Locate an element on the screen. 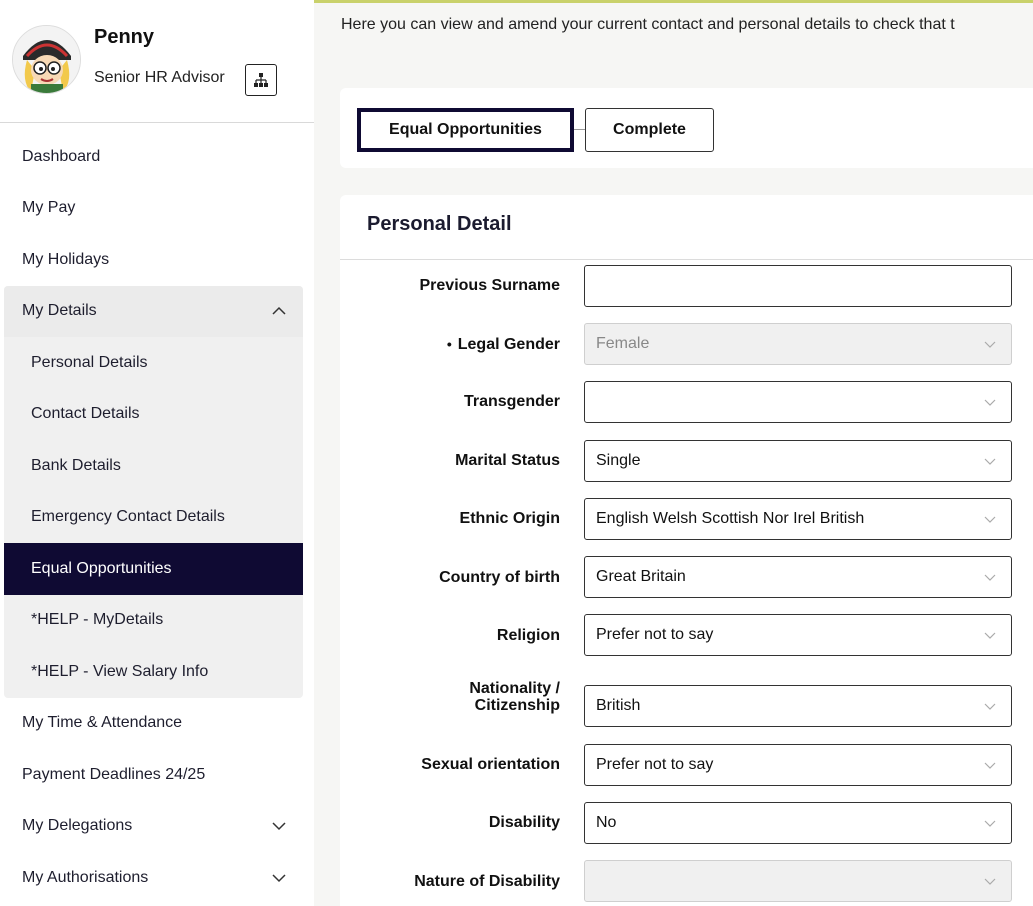  sidebar-item-help-mydetails: *HELP - MyDetails is located at coordinates (153, 621).